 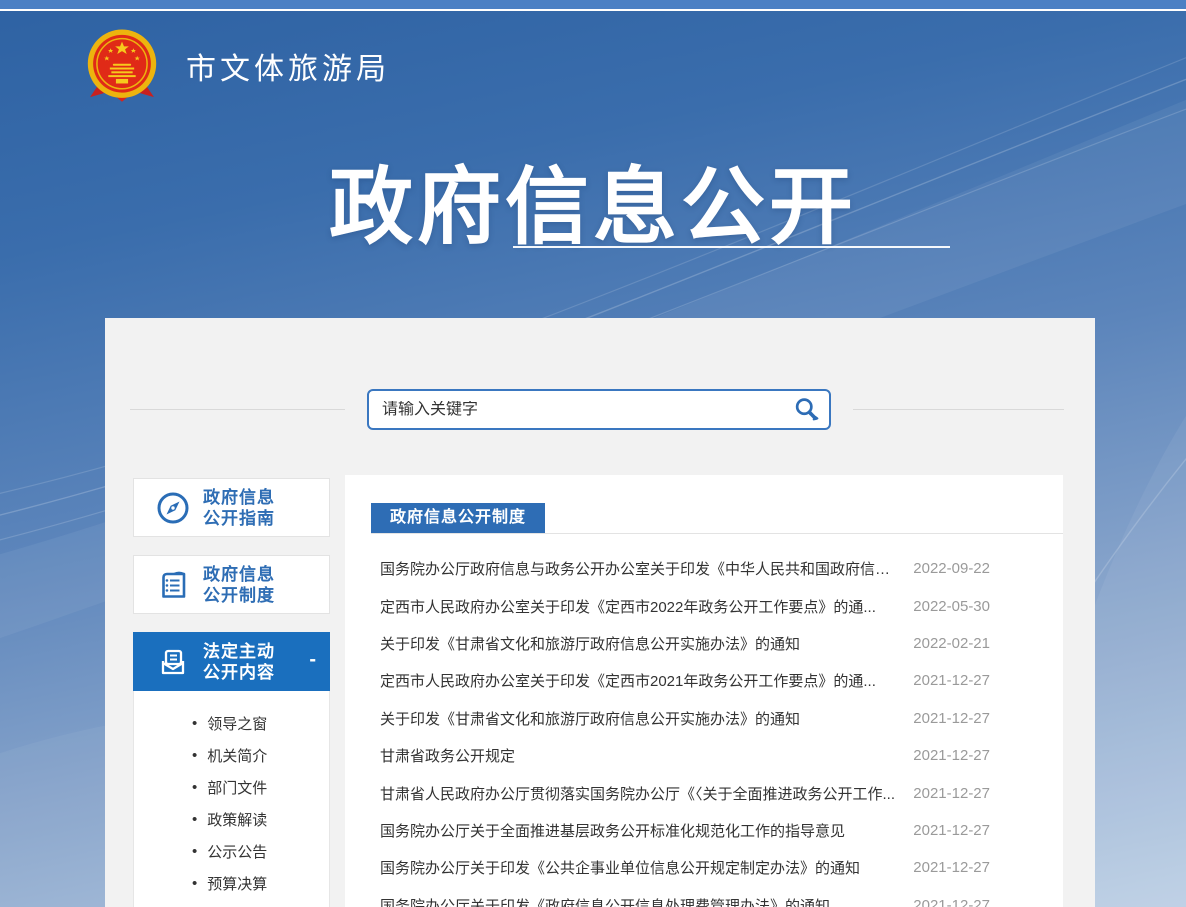 I want to click on header-brand: 市文体旅游局, so click(x=237, y=66).